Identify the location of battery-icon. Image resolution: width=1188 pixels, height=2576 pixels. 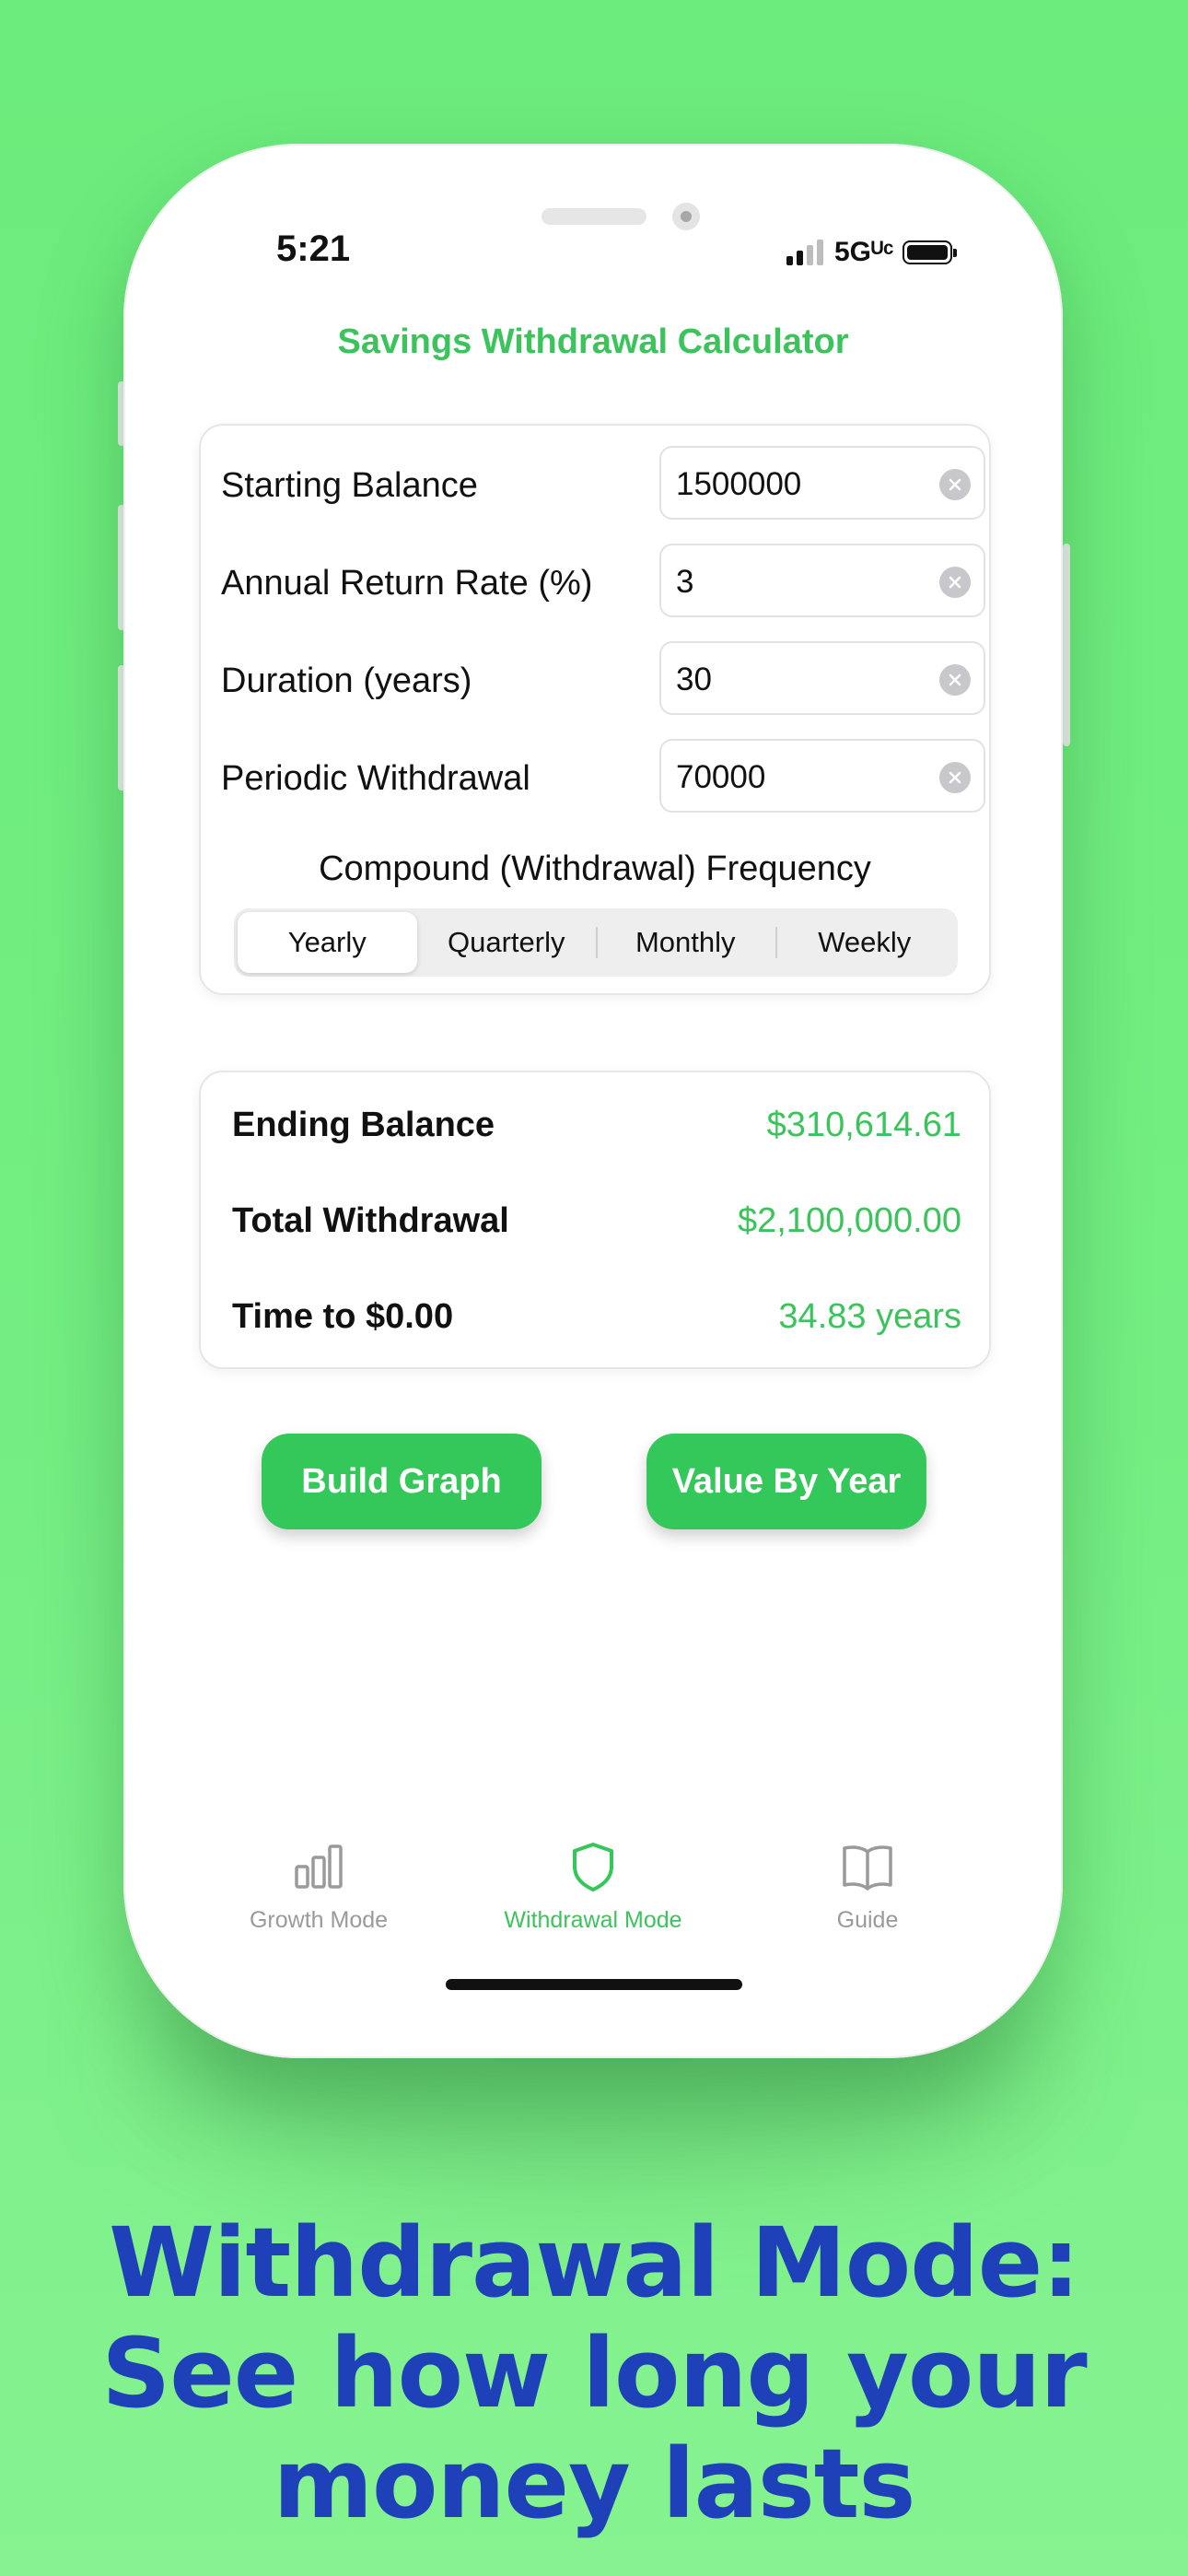
(930, 252).